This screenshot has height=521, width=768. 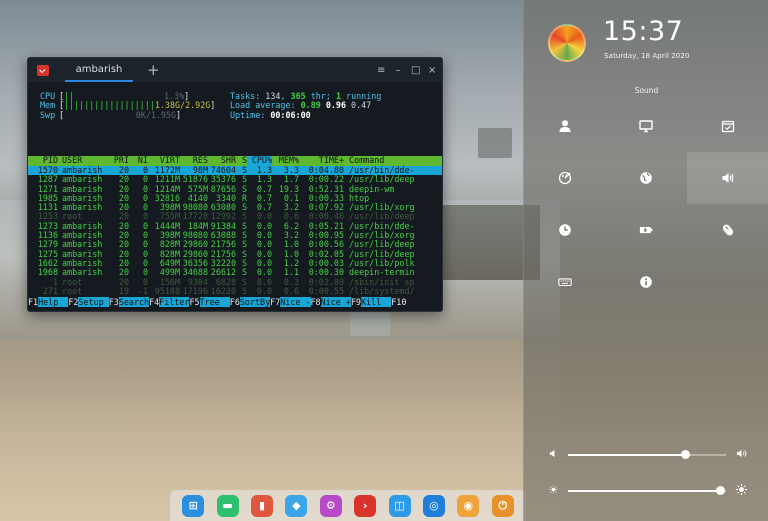 I want to click on minimize-button: –, so click(x=398, y=70).